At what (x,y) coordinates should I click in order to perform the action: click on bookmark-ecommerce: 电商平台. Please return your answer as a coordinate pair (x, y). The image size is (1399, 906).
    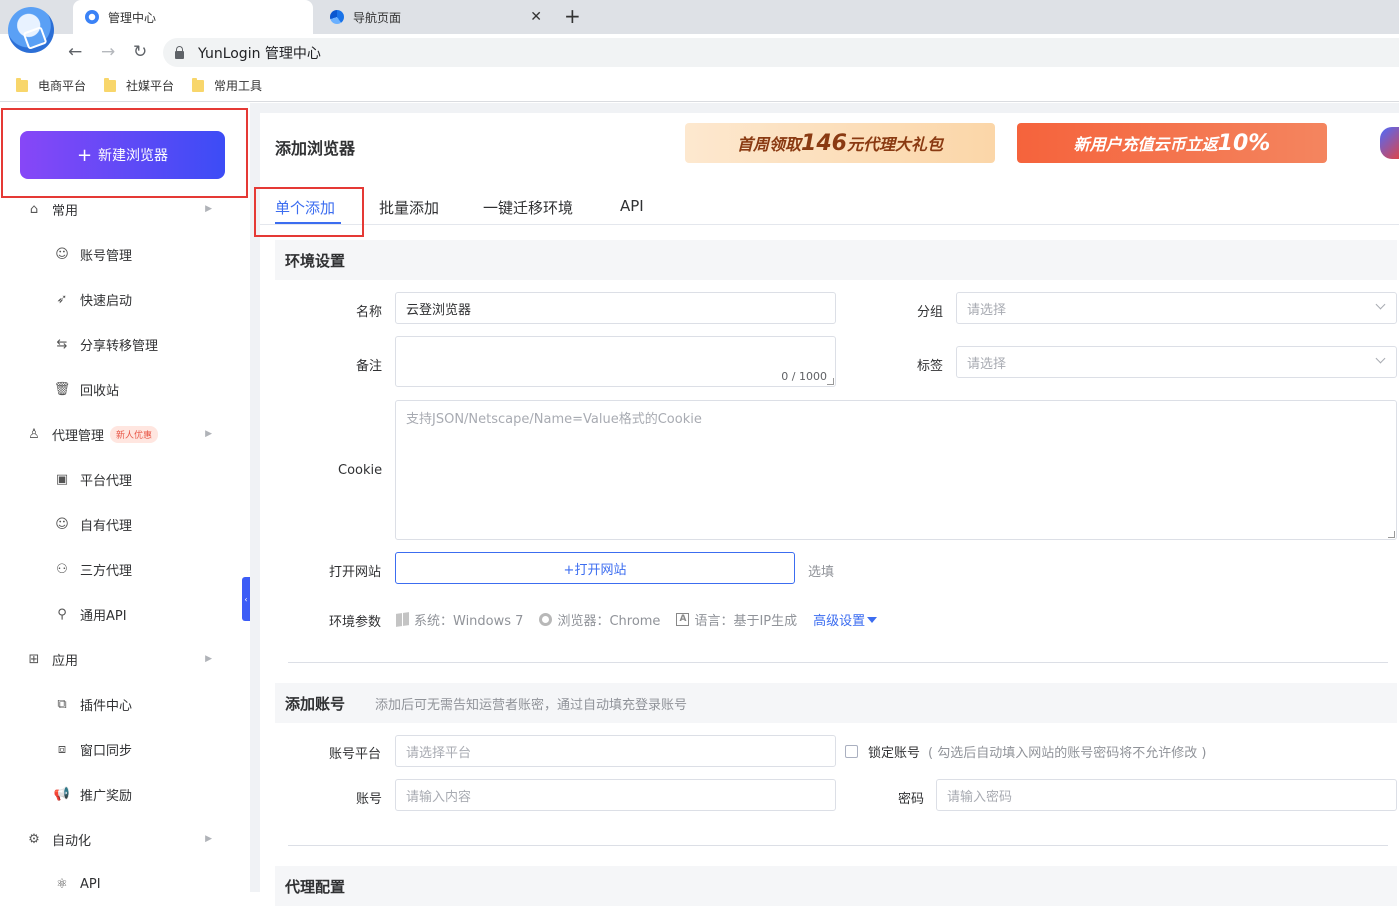
    Looking at the image, I should click on (51, 85).